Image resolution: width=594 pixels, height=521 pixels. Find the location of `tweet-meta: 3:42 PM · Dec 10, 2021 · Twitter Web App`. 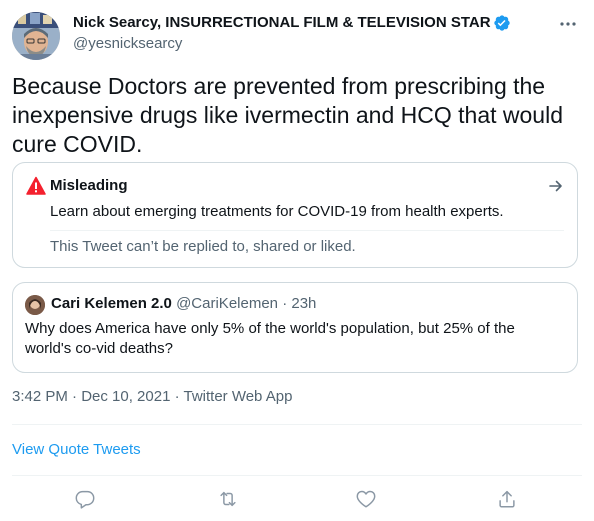

tweet-meta: 3:42 PM · Dec 10, 2021 · Twitter Web App is located at coordinates (152, 397).